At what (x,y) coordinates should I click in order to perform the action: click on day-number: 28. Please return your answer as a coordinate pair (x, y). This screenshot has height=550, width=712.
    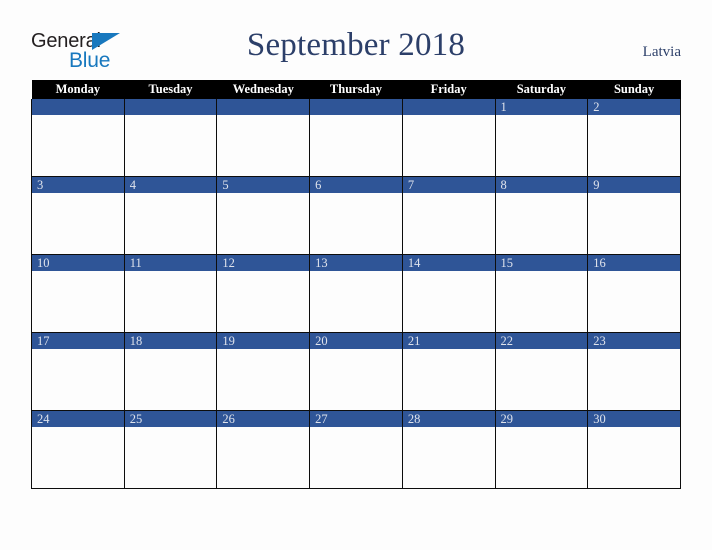
    Looking at the image, I should click on (448, 419).